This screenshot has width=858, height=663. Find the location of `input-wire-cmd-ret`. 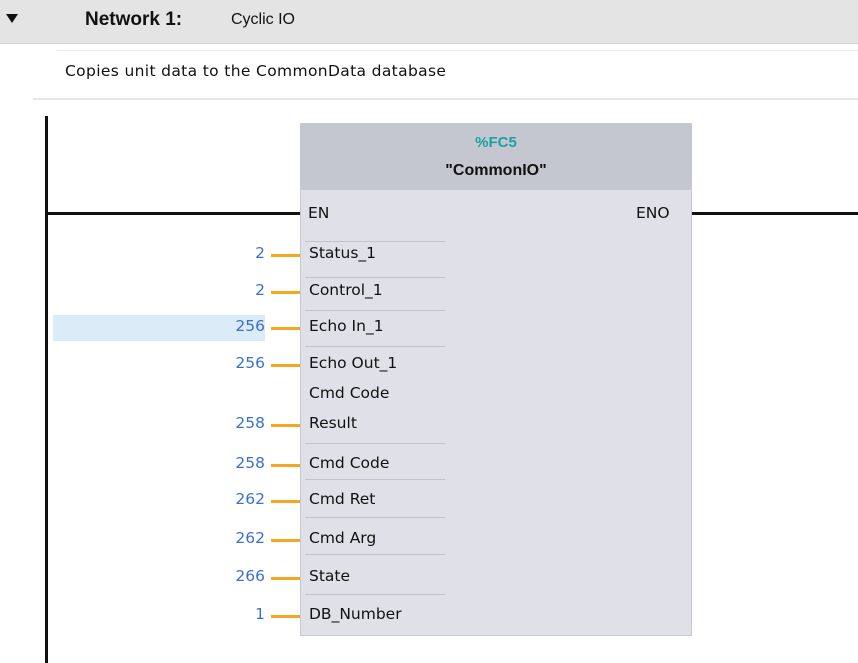

input-wire-cmd-ret is located at coordinates (285, 501).